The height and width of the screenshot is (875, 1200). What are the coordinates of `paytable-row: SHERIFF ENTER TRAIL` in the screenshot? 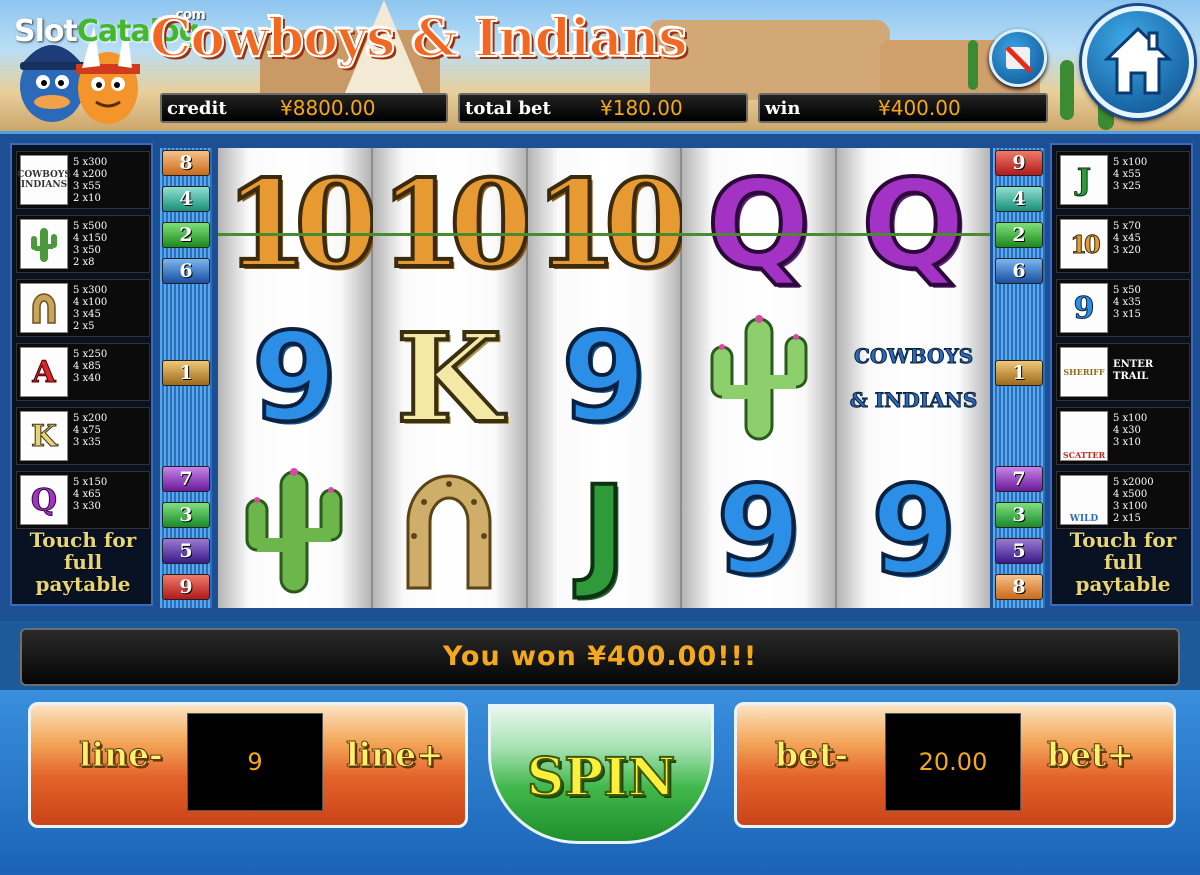 It's located at (1123, 372).